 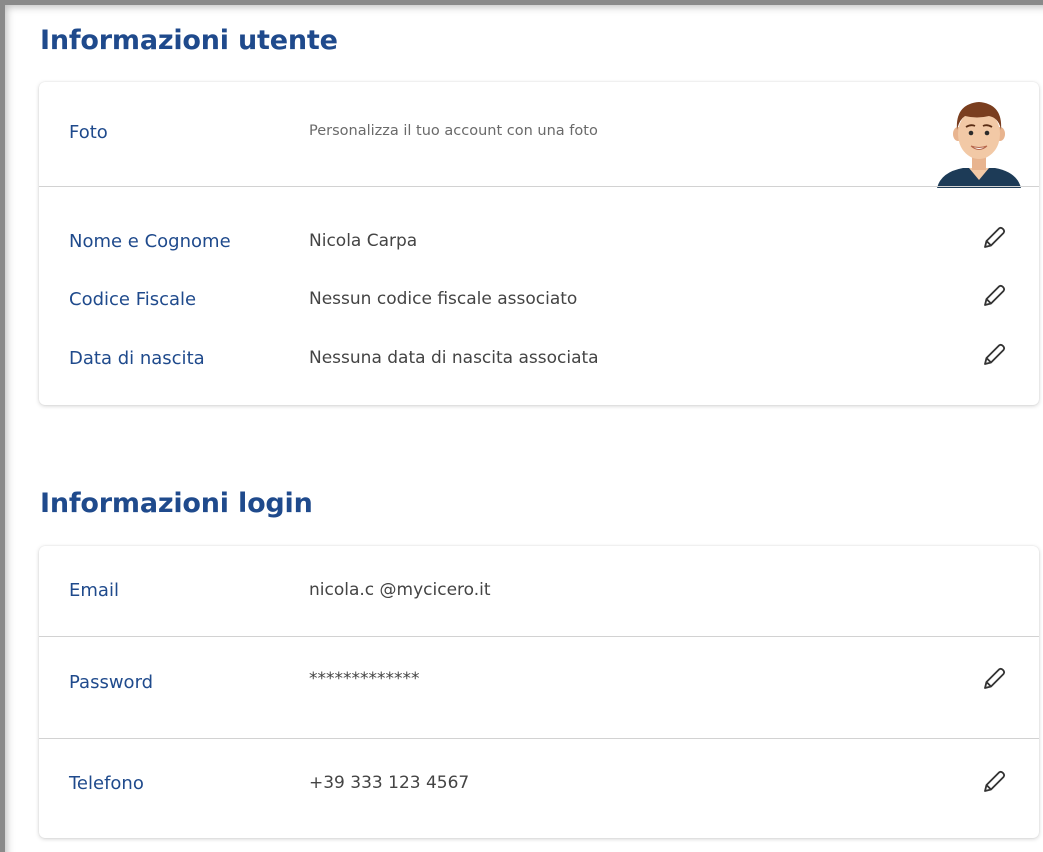 What do you see at coordinates (539, 186) in the screenshot?
I see `photo-divider` at bounding box center [539, 186].